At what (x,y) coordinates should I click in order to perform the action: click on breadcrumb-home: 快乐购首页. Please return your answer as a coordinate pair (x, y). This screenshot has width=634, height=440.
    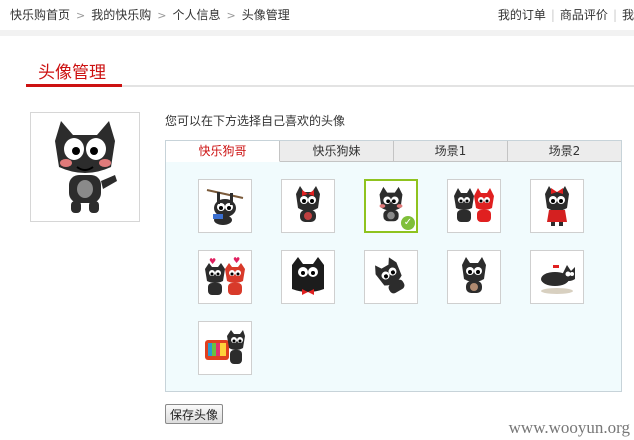
    Looking at the image, I should click on (40, 15).